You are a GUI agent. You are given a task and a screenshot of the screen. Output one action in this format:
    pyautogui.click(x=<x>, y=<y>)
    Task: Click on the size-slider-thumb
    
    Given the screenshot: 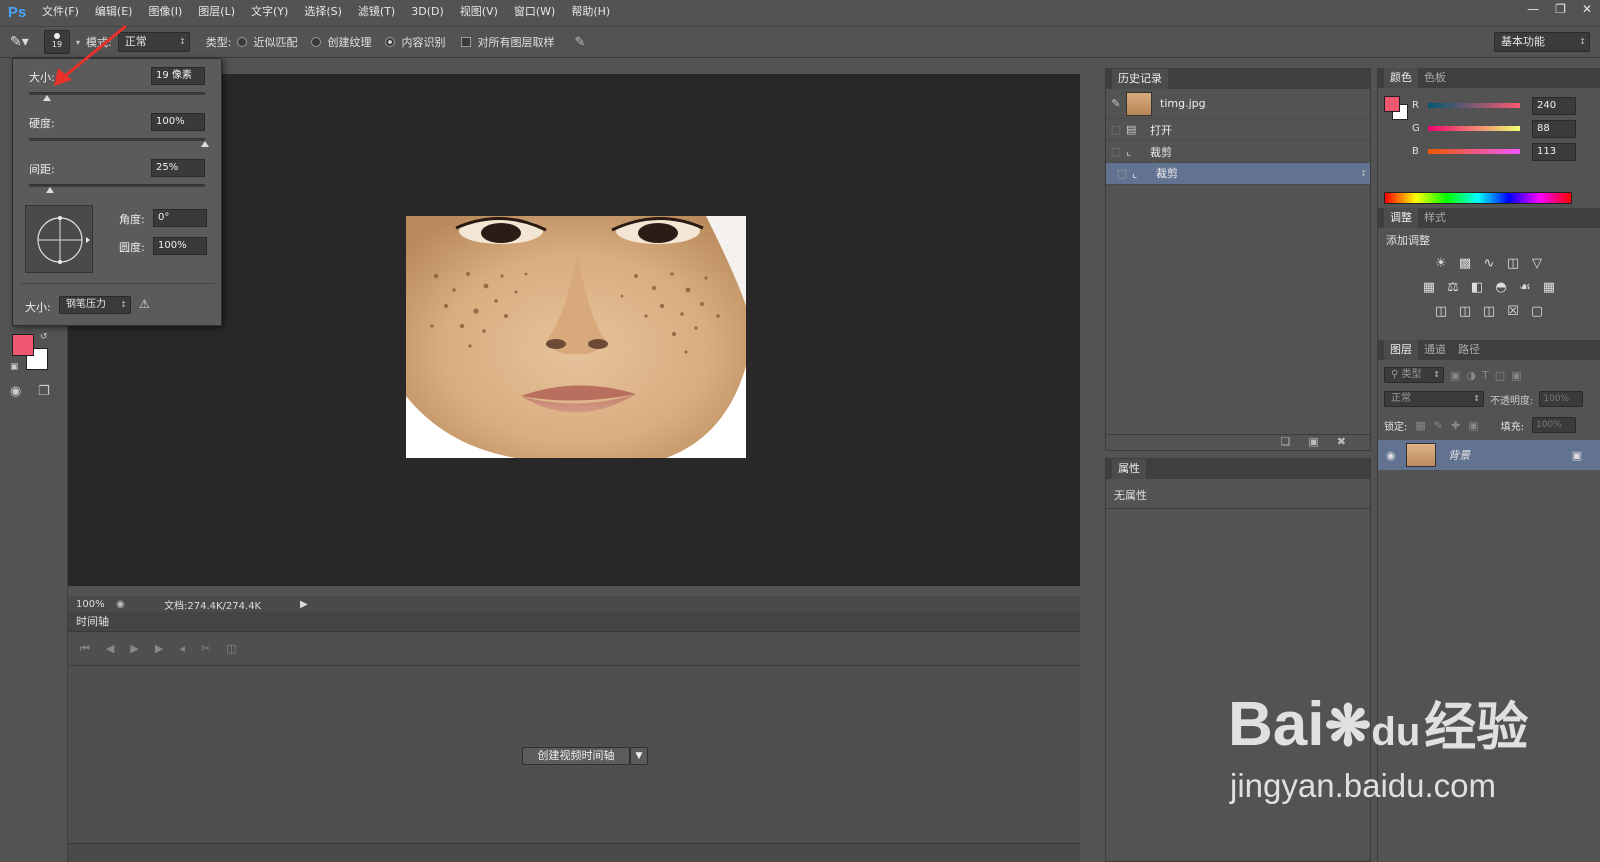 What is the action you would take?
    pyautogui.click(x=46, y=98)
    